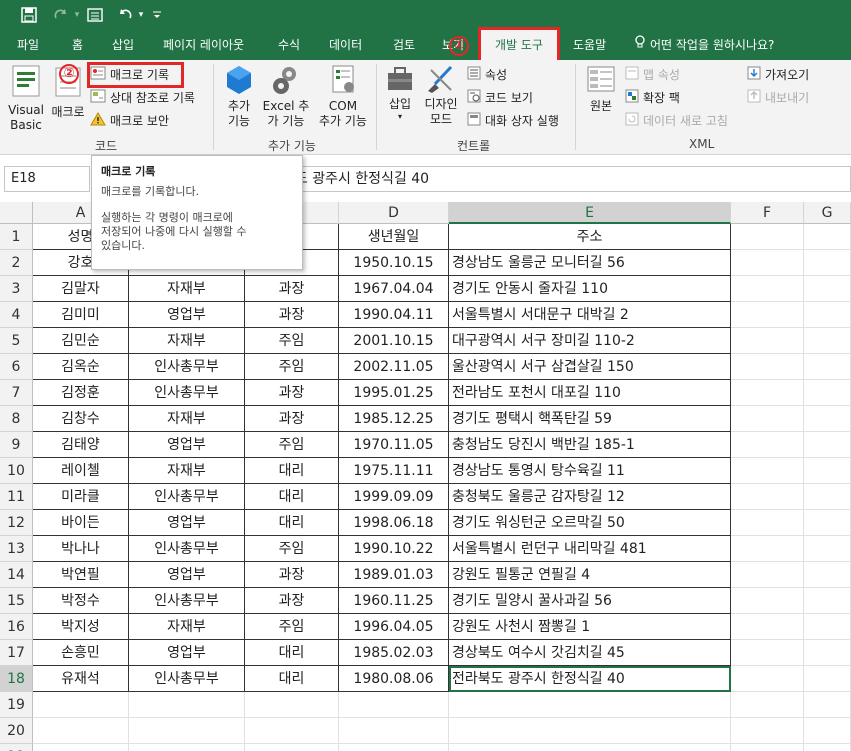 Image resolution: width=851 pixels, height=751 pixels. Describe the element at coordinates (394, 393) in the screenshot. I see `cell-d7: 1995.01.25` at that location.